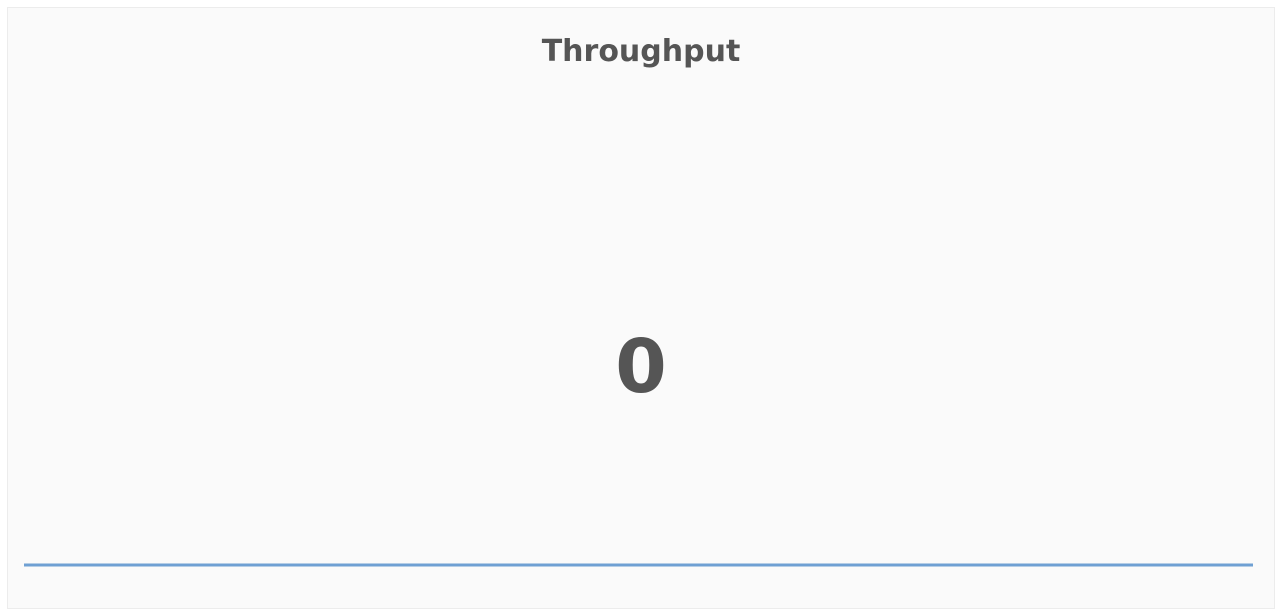  I want to click on panel-title: Throughput, so click(641, 52).